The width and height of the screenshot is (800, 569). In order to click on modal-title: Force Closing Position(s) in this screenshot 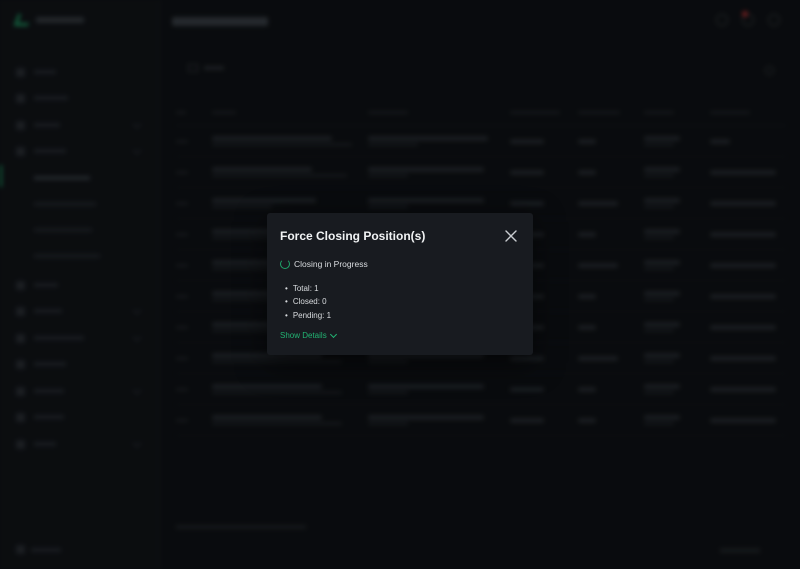, I will do `click(353, 236)`.